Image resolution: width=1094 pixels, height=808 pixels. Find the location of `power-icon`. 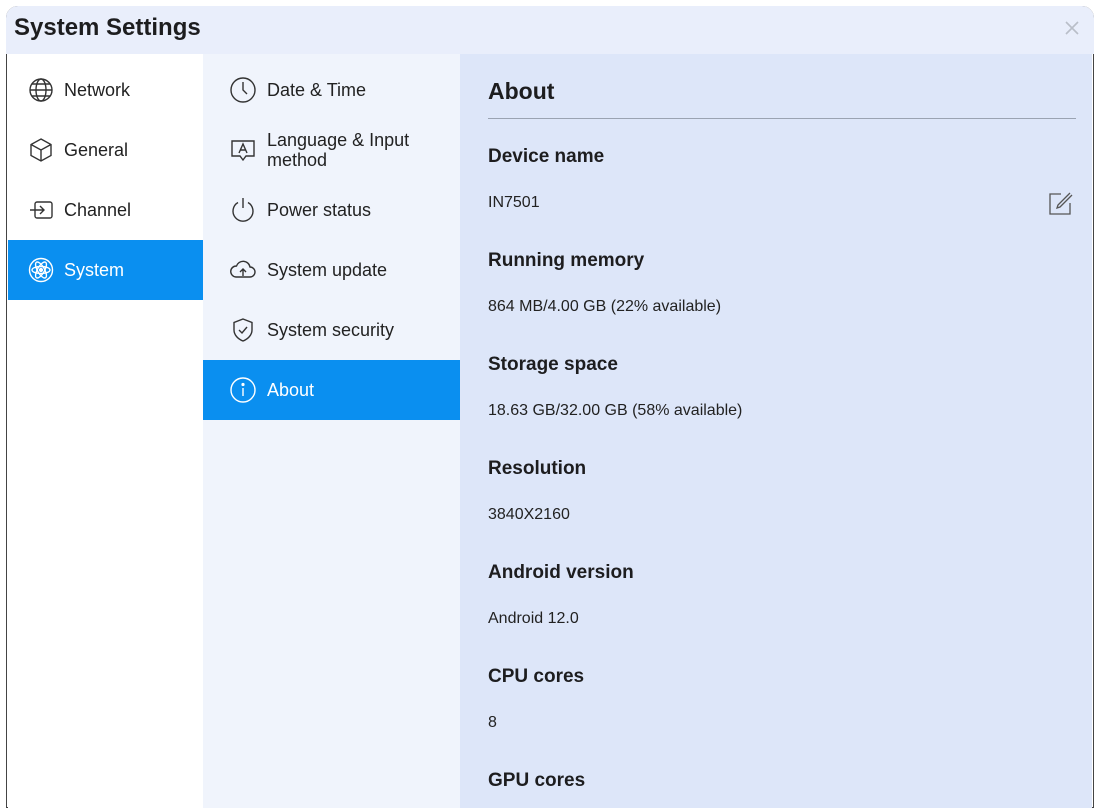

power-icon is located at coordinates (243, 210).